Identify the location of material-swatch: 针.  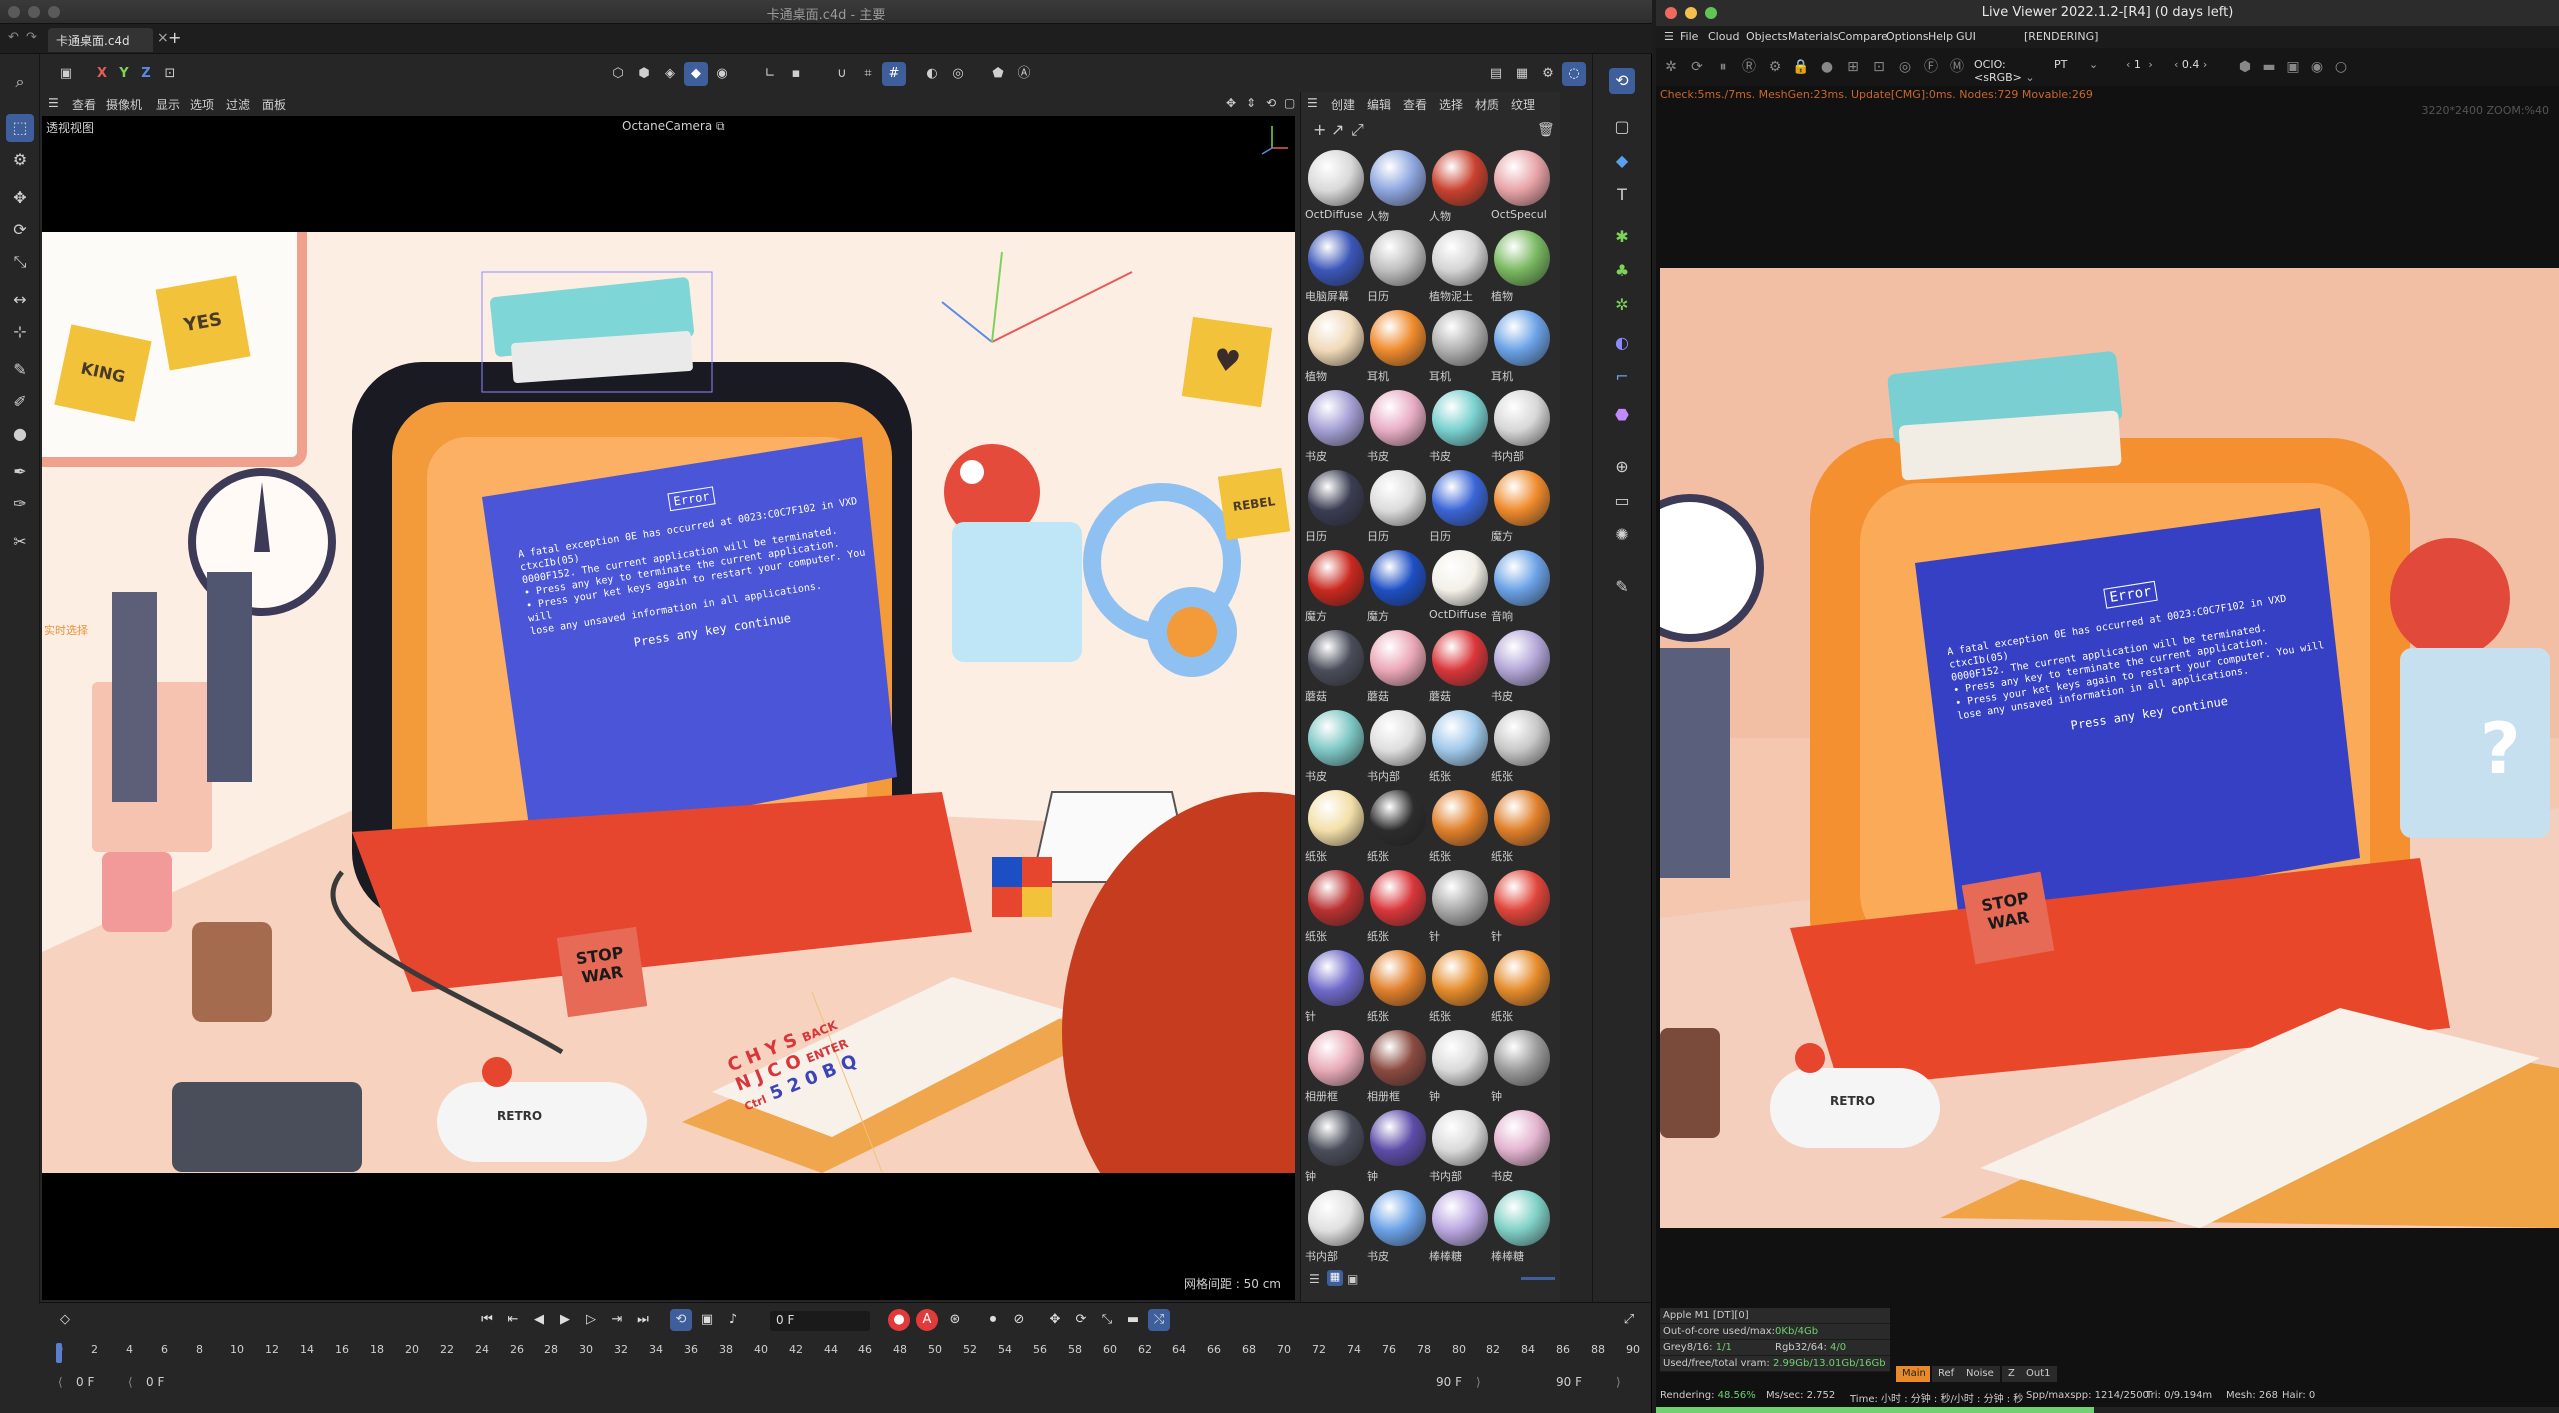
(1460, 909).